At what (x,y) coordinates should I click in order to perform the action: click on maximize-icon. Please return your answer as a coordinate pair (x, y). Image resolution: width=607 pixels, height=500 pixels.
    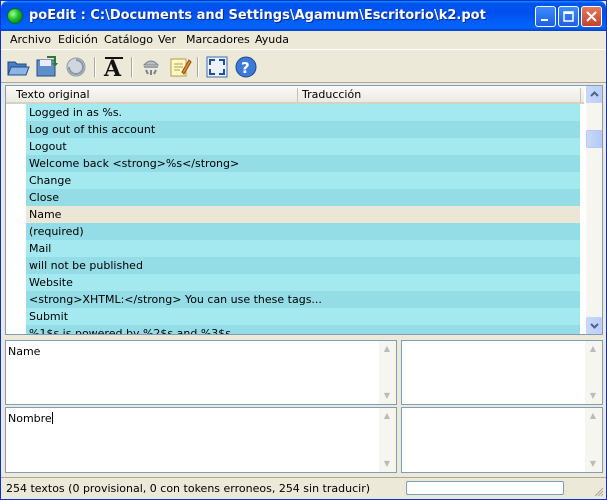
    Looking at the image, I should click on (568, 16).